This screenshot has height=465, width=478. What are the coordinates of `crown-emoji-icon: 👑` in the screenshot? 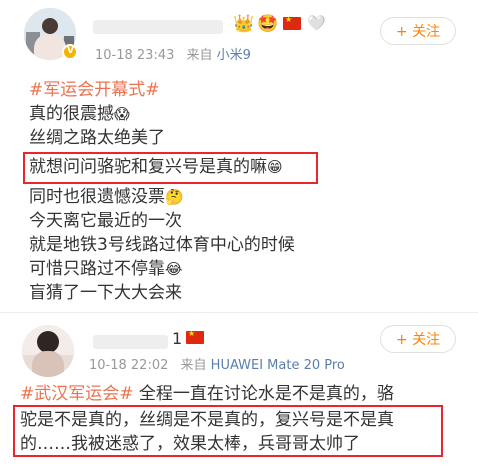 It's located at (244, 24).